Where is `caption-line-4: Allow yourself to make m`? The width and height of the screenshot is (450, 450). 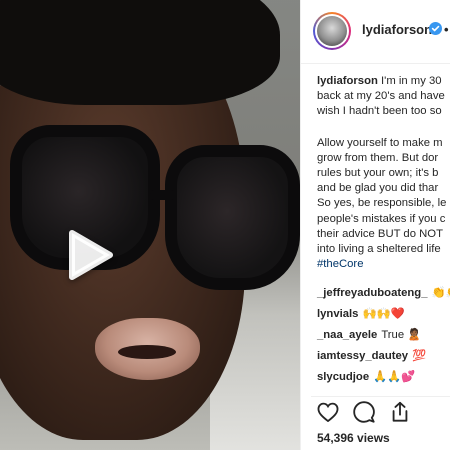
caption-line-4: Allow yourself to make m is located at coordinates (380, 142).